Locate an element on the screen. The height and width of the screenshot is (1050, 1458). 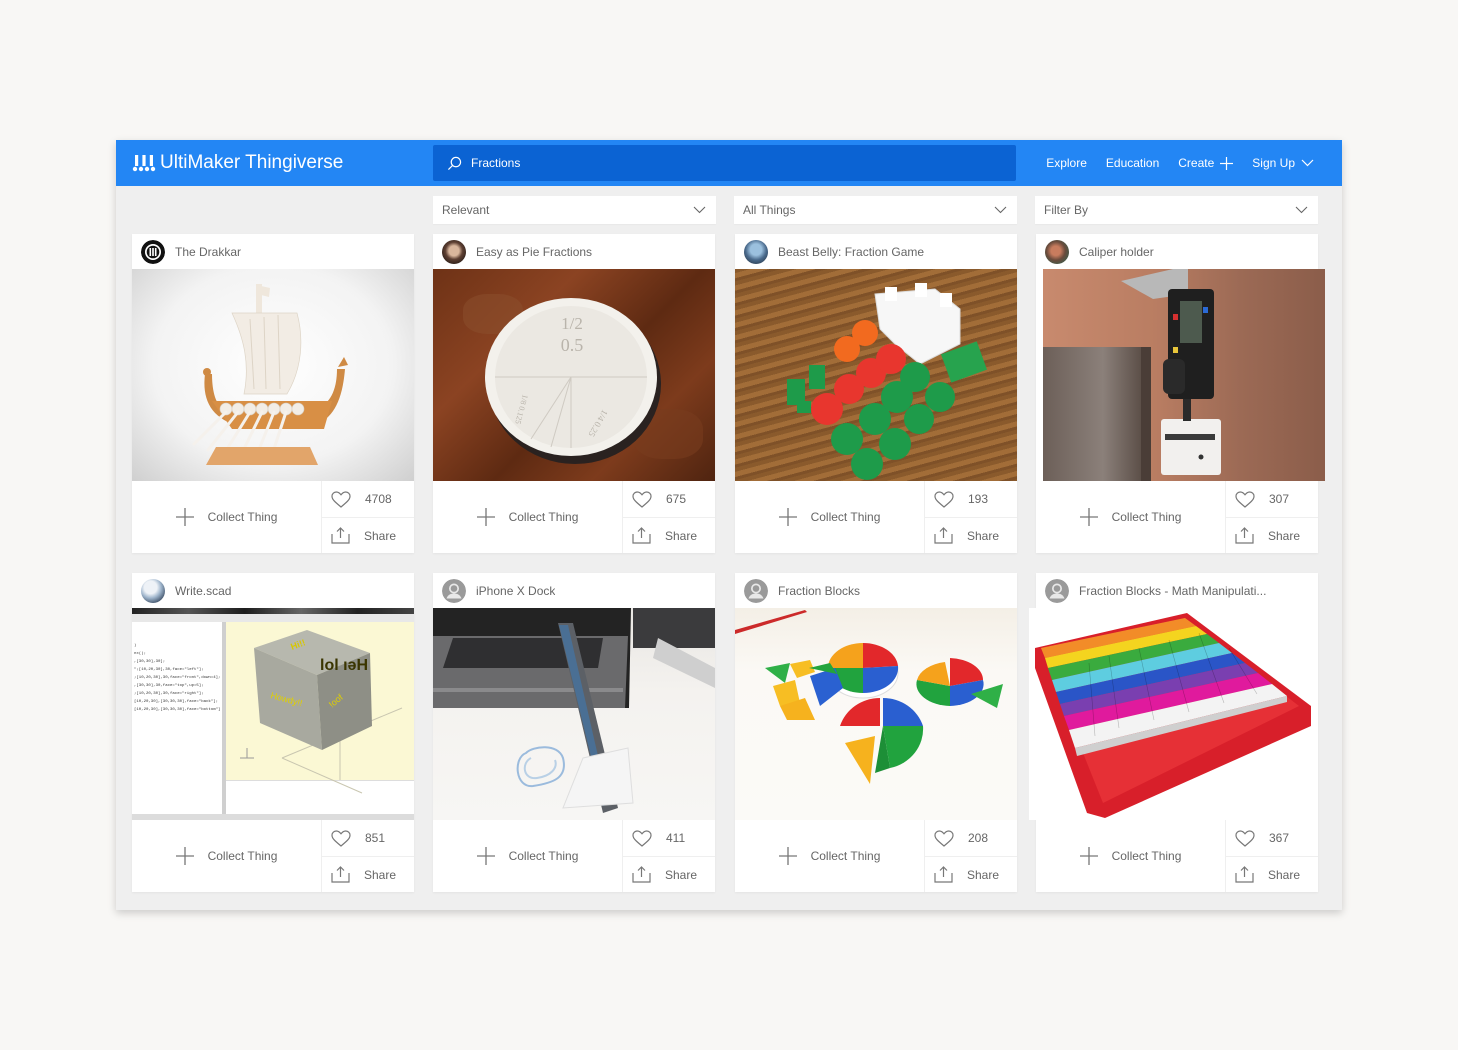
sort-dropdown-value: Relevant is located at coordinates (466, 210).